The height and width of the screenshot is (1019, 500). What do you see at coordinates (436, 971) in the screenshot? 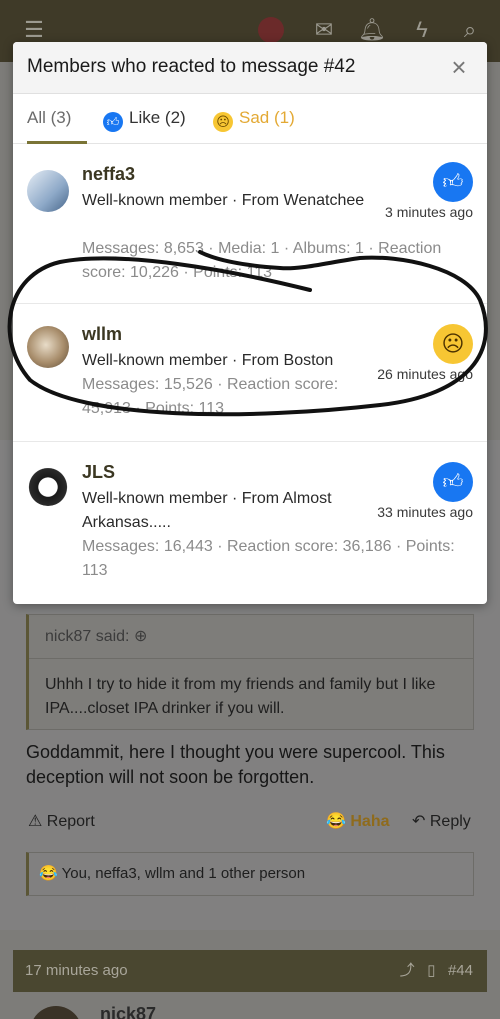
I see `post-number: ⤴ ▯ #44` at bounding box center [436, 971].